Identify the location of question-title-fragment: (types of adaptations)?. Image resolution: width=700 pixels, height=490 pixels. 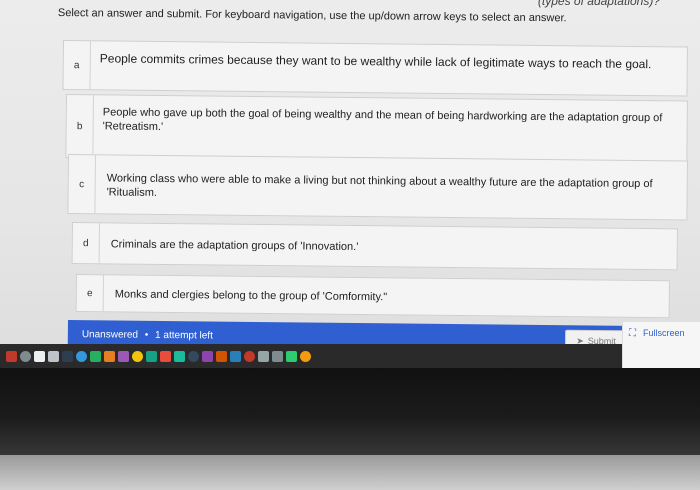
(598, 4).